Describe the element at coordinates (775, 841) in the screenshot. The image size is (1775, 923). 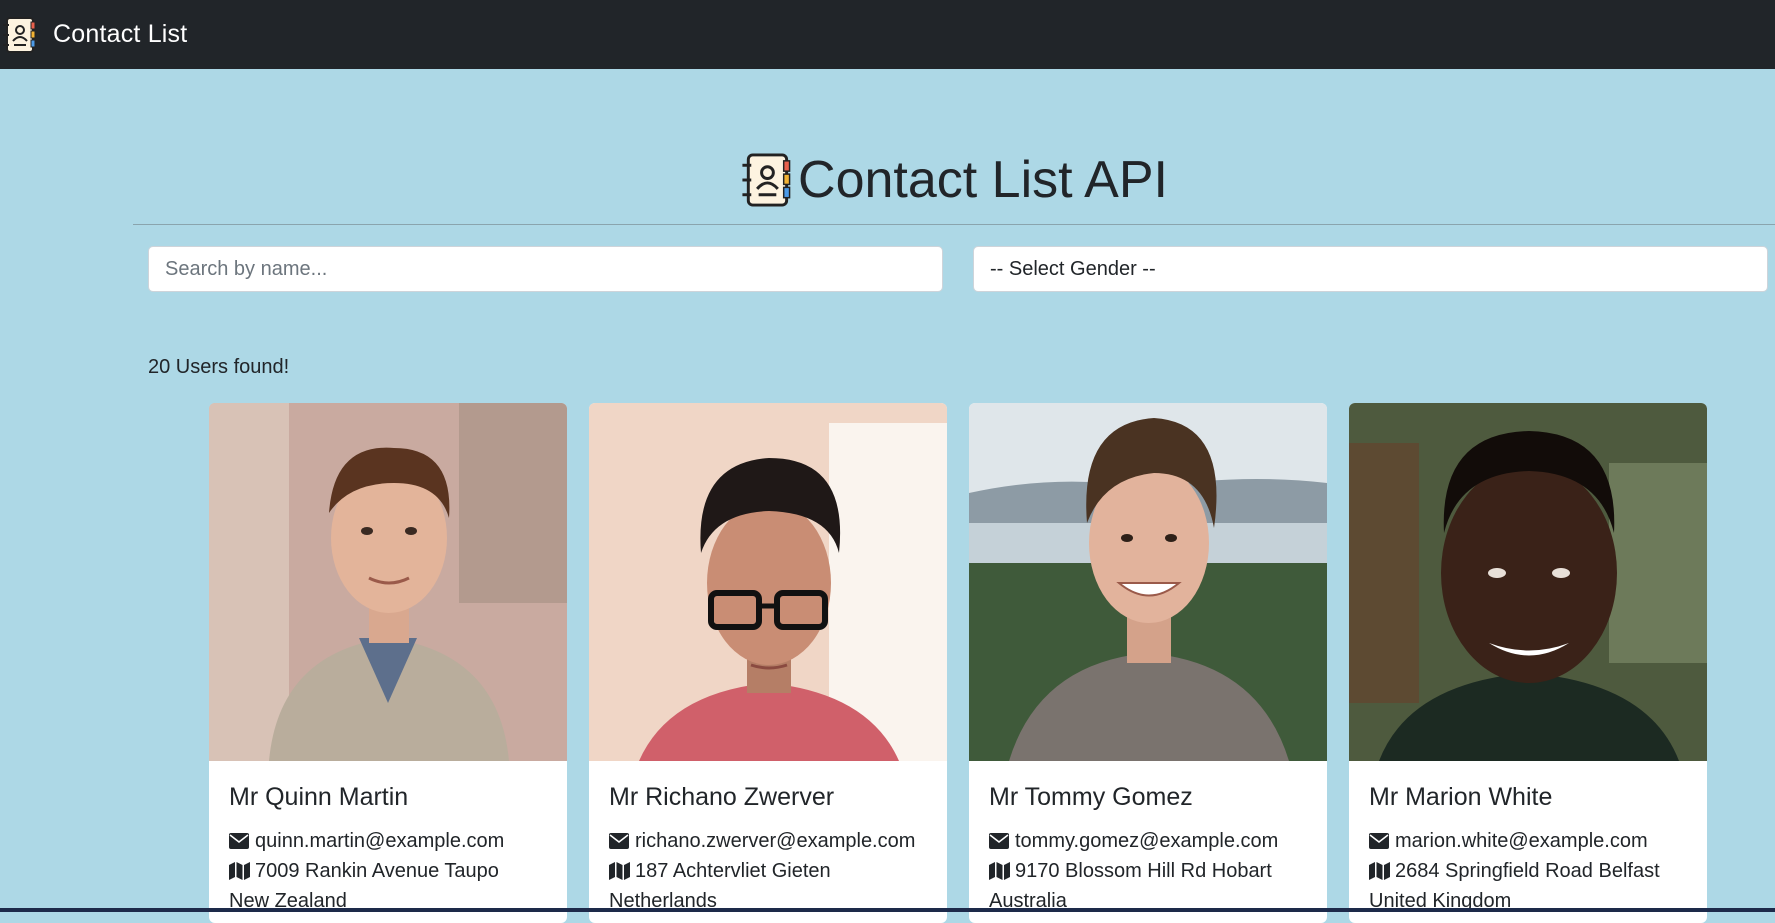
I see `user-email: richano.zwerver@example.com` at that location.